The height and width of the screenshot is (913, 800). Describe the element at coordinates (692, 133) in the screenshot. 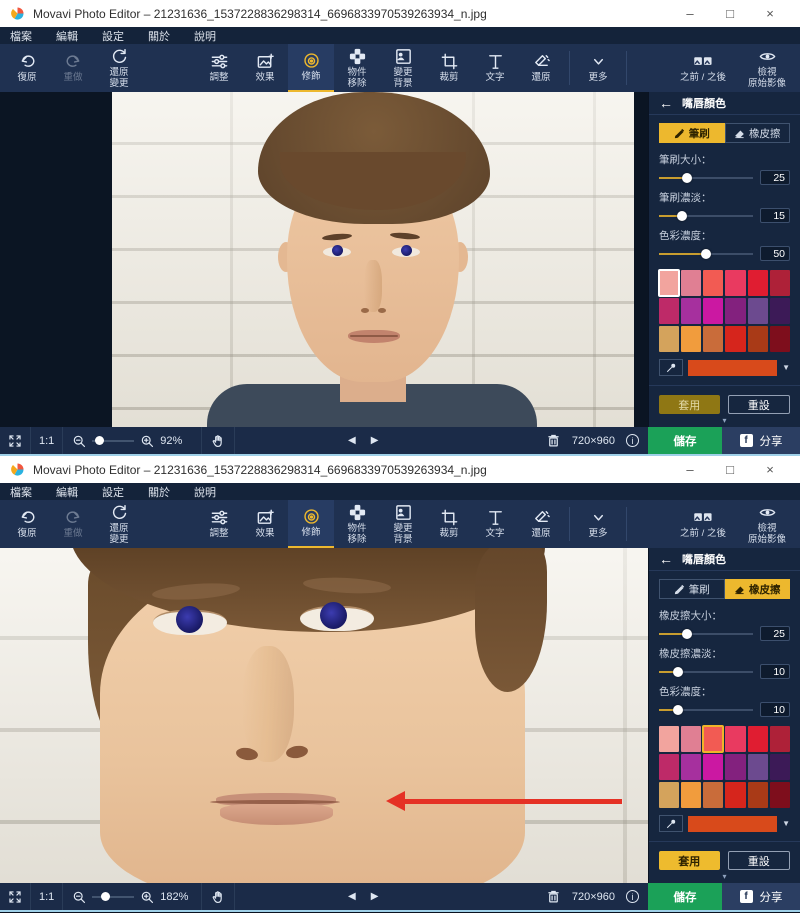

I see `tab-brush: 筆刷` at that location.